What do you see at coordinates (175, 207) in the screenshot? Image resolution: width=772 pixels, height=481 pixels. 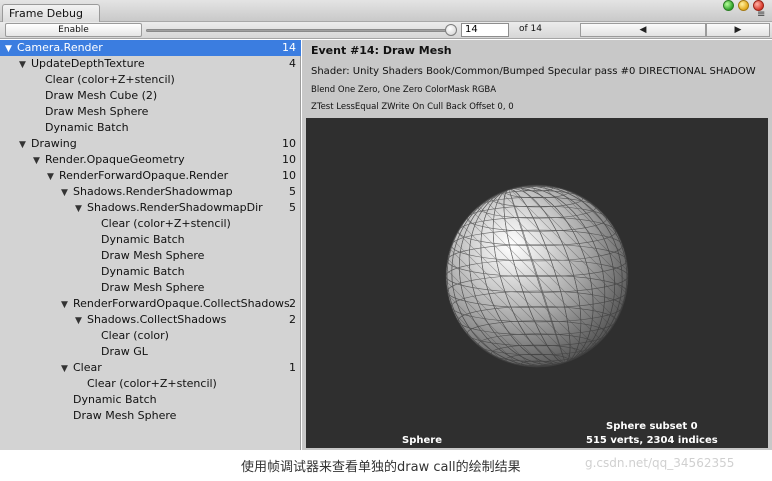 I see `tree-row-label: Shadows.RenderShadowmapDir` at bounding box center [175, 207].